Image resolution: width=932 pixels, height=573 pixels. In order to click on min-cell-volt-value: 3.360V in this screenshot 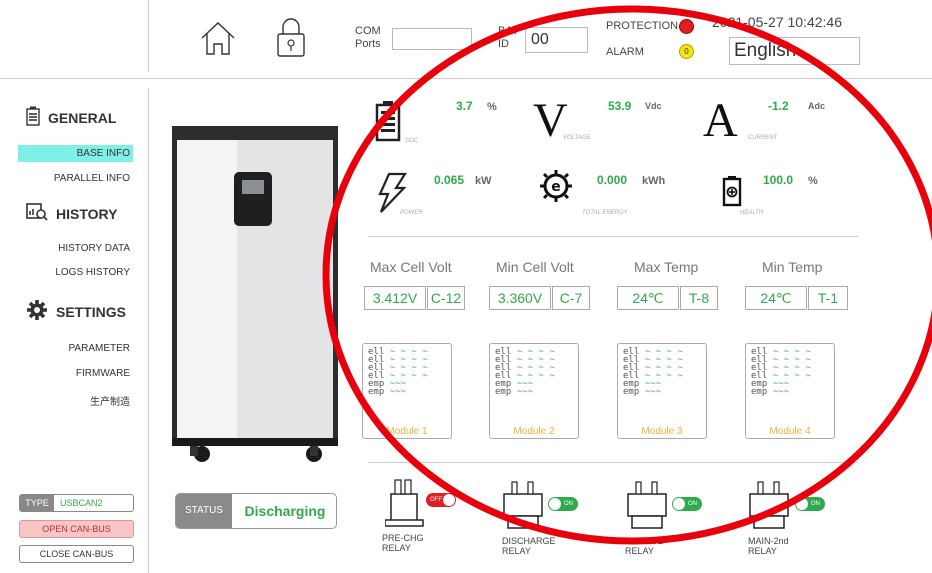, I will do `click(520, 298)`.